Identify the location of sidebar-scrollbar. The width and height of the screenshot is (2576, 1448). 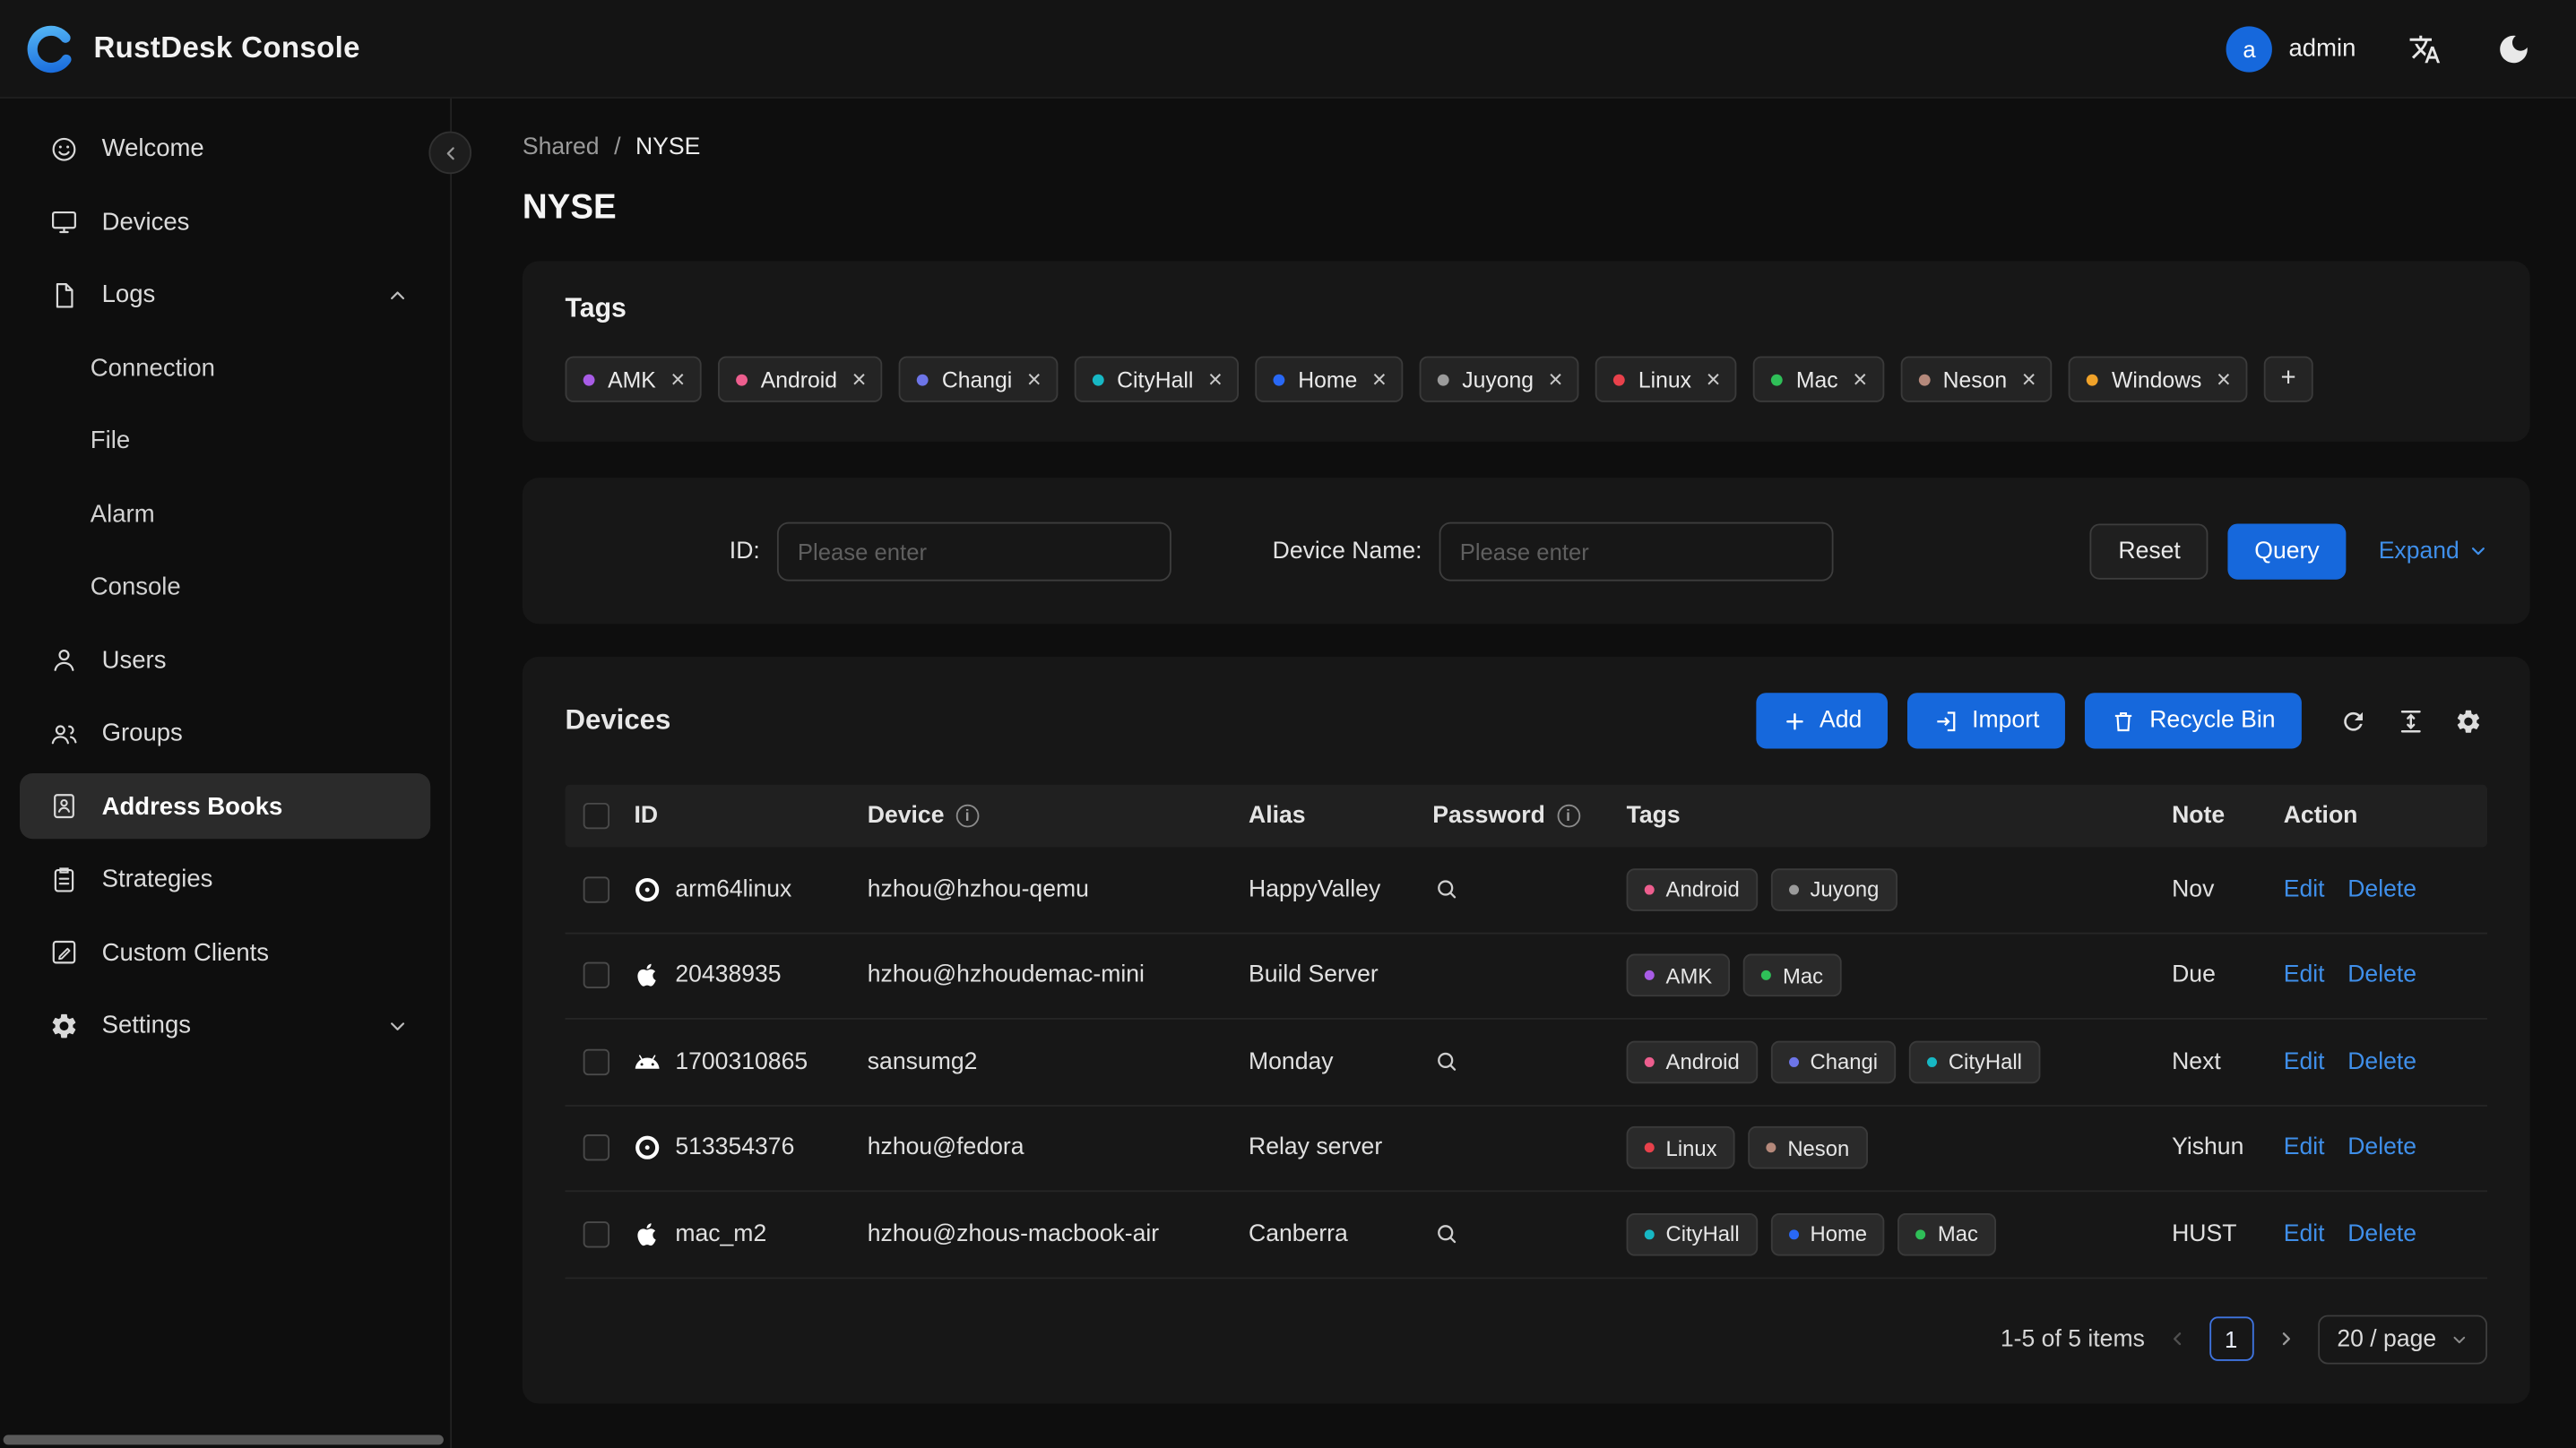
(223, 1440).